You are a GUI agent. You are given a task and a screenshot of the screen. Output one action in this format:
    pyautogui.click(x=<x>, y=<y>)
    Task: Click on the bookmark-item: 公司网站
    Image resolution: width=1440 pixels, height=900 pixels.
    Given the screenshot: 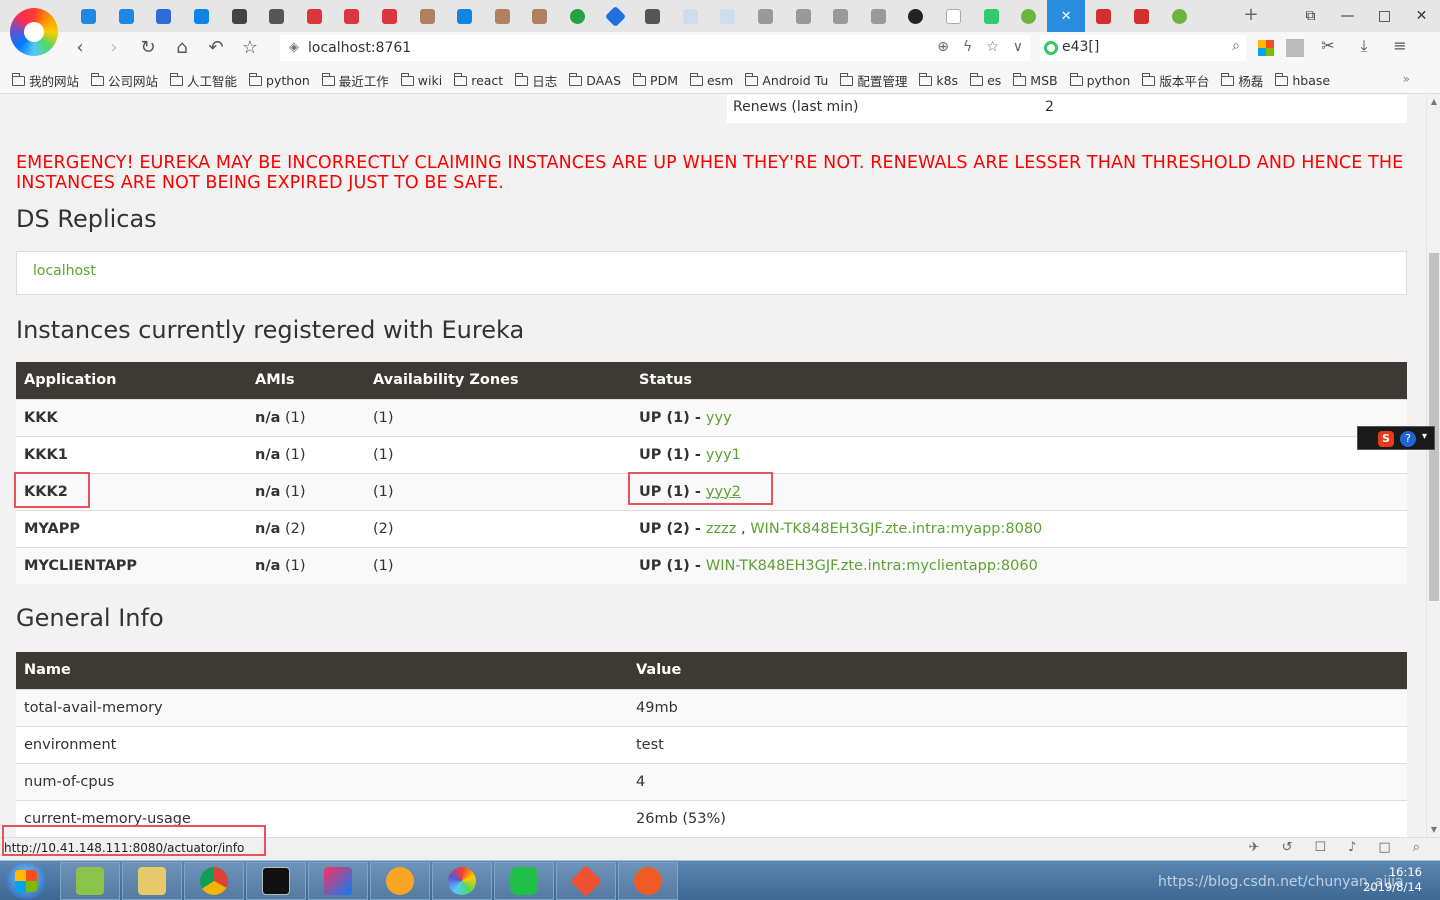 What is the action you would take?
    pyautogui.click(x=124, y=80)
    